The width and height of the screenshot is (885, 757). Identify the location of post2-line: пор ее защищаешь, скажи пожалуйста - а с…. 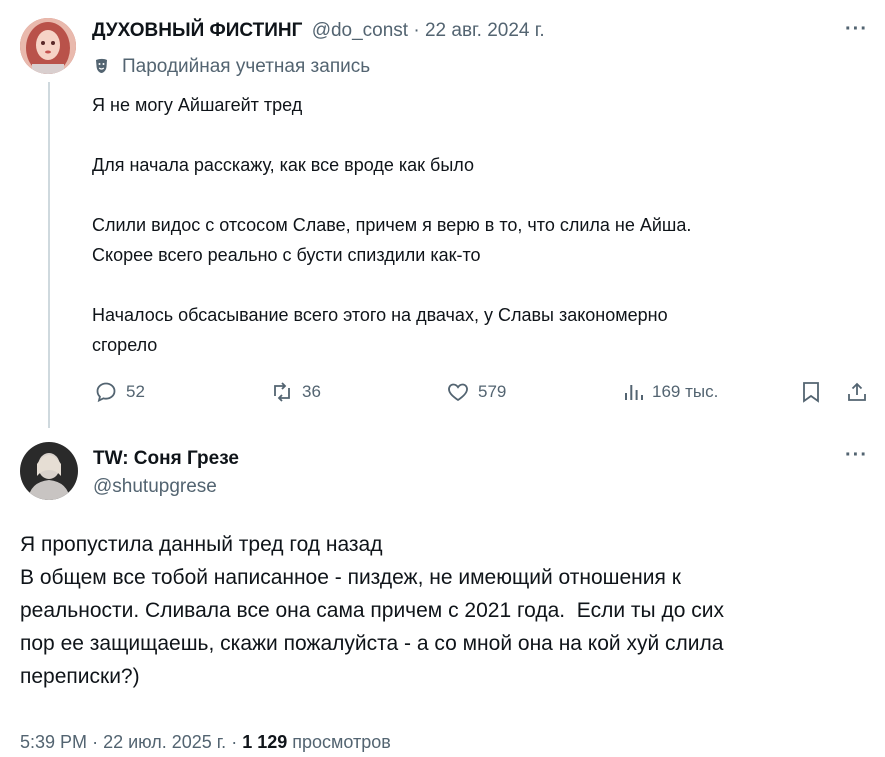
(372, 643).